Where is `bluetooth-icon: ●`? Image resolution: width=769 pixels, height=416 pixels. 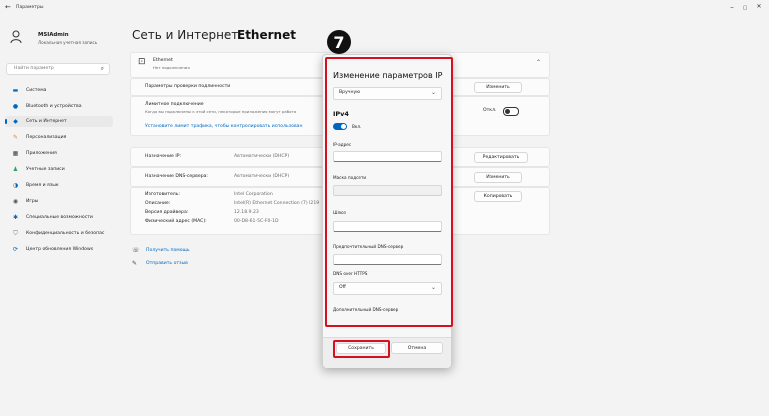 bluetooth-icon: ● is located at coordinates (15, 106).